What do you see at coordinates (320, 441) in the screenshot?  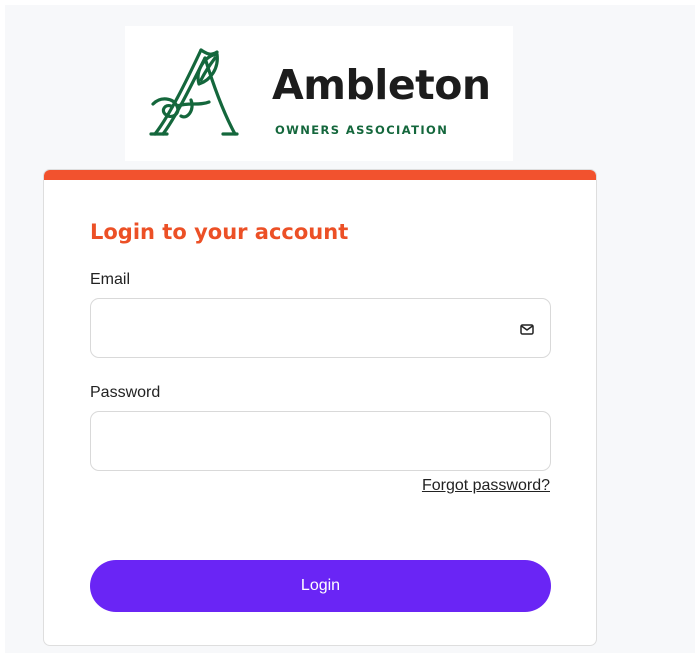 I see `password-field` at bounding box center [320, 441].